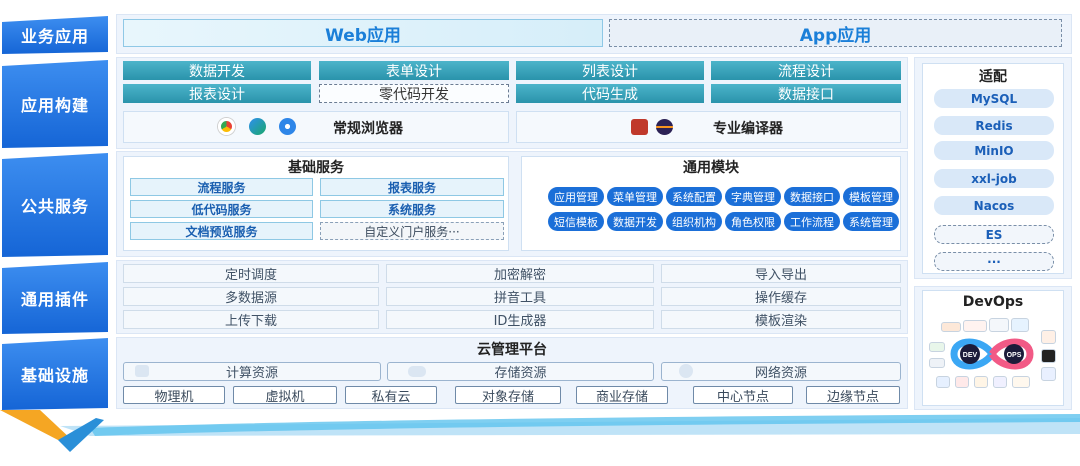  What do you see at coordinates (622, 395) in the screenshot?
I see `node-item: 商业存储` at bounding box center [622, 395].